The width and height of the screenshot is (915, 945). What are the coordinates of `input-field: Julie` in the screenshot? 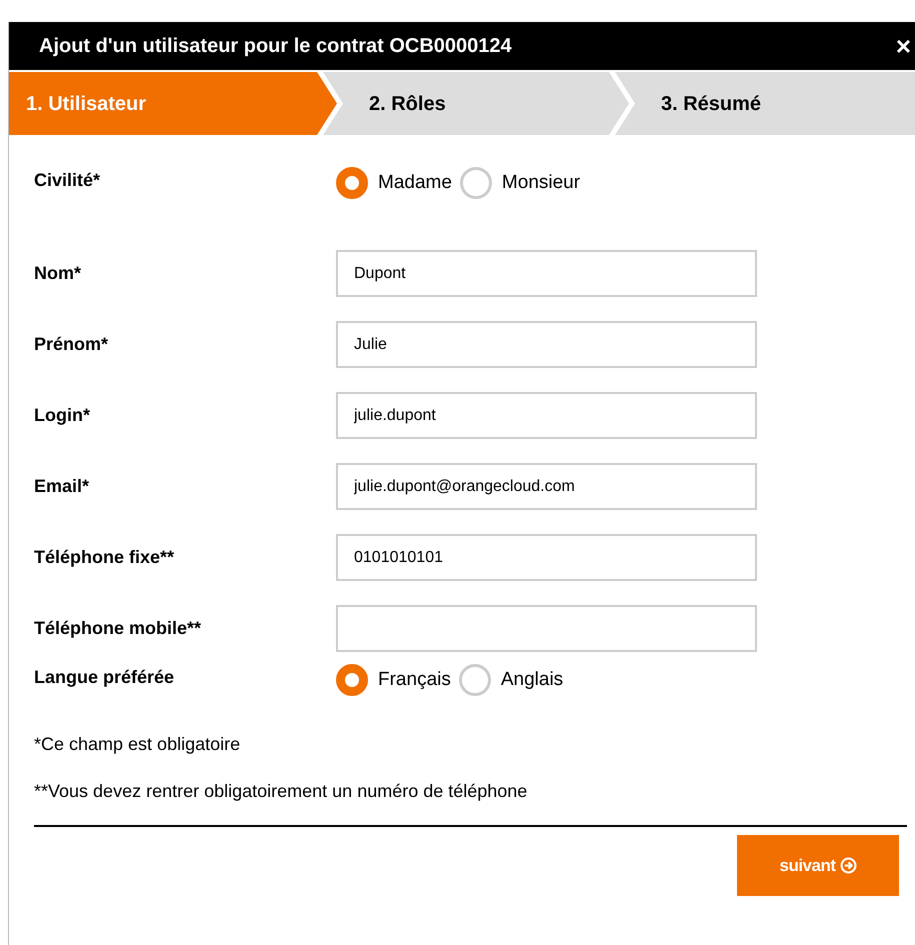 It's located at (546, 344).